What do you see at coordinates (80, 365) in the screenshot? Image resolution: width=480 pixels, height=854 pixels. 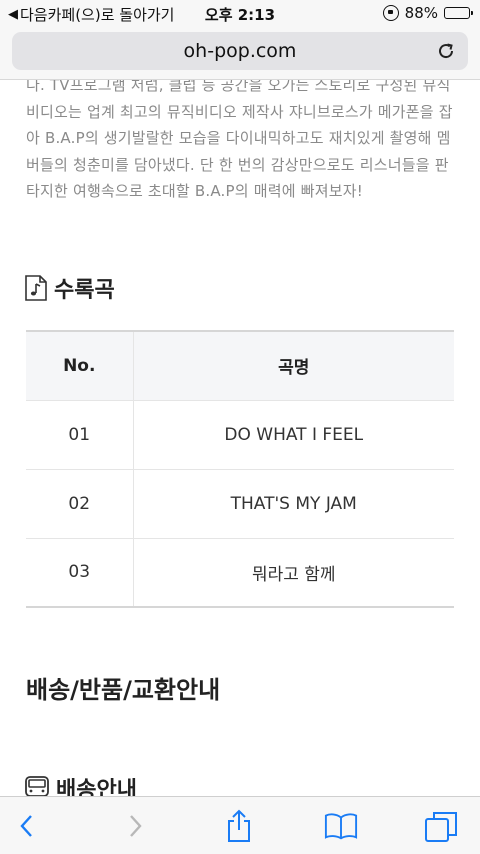 I see `header-no: No.` at bounding box center [80, 365].